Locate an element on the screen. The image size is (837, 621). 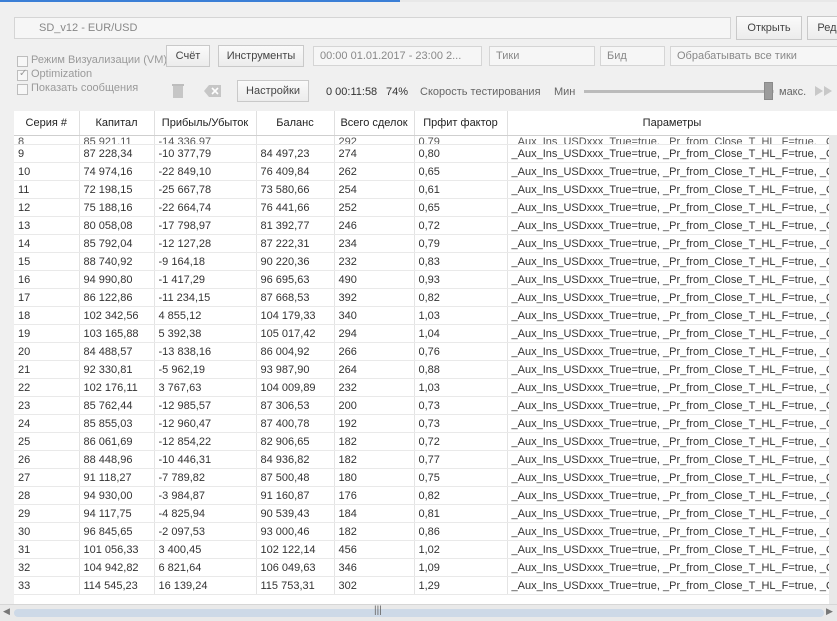
speed-min-label: Мин is located at coordinates (565, 92).